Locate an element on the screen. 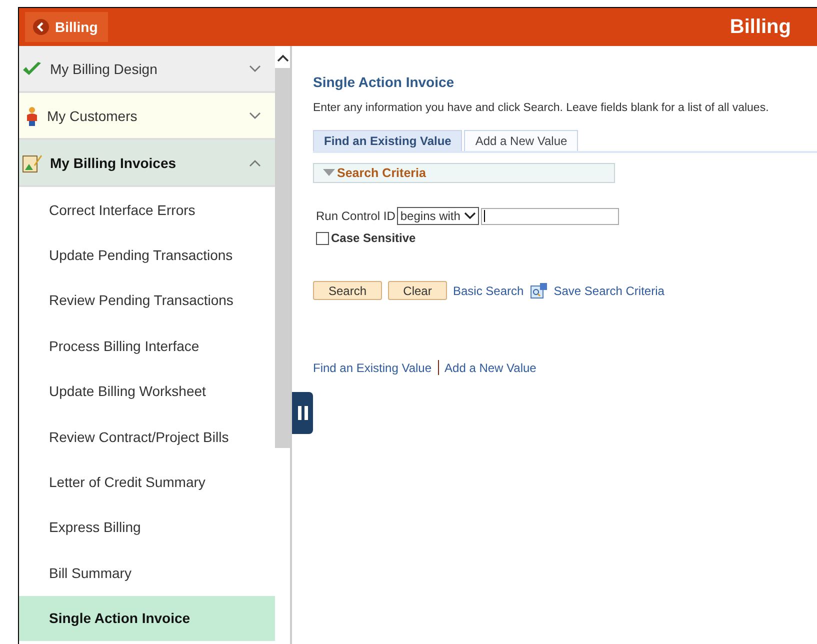  clipboard-icon is located at coordinates (32, 162).